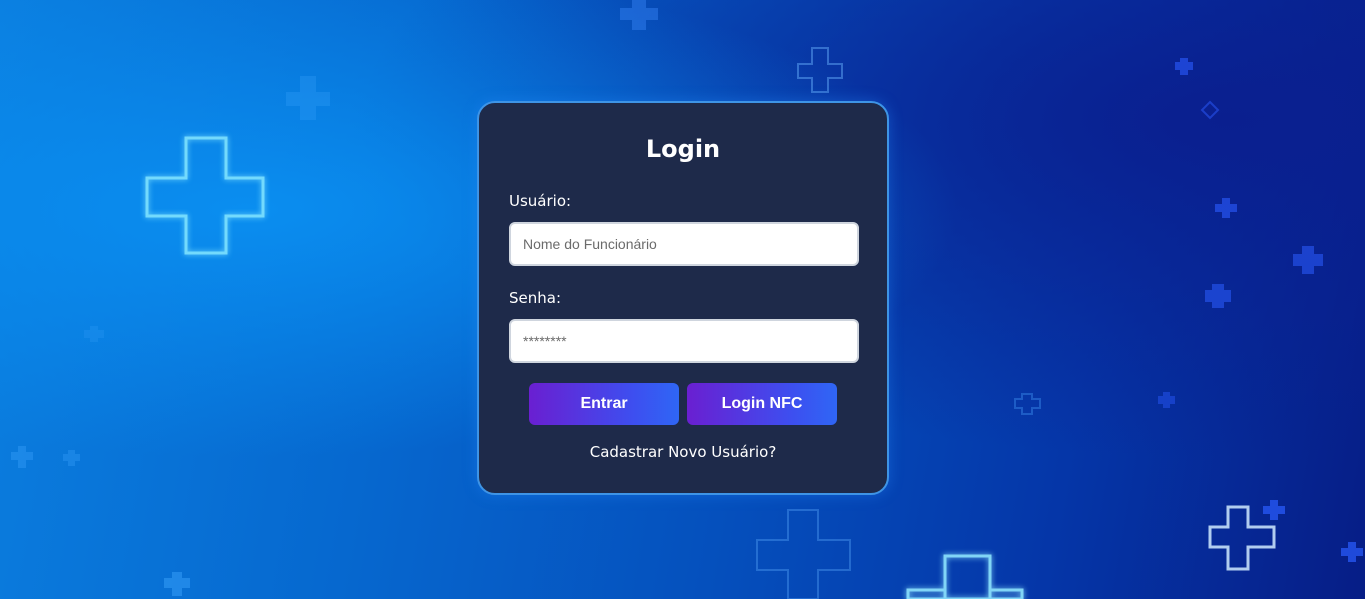 Image resolution: width=1365 pixels, height=599 pixels. Describe the element at coordinates (684, 341) in the screenshot. I see `password-input` at that location.